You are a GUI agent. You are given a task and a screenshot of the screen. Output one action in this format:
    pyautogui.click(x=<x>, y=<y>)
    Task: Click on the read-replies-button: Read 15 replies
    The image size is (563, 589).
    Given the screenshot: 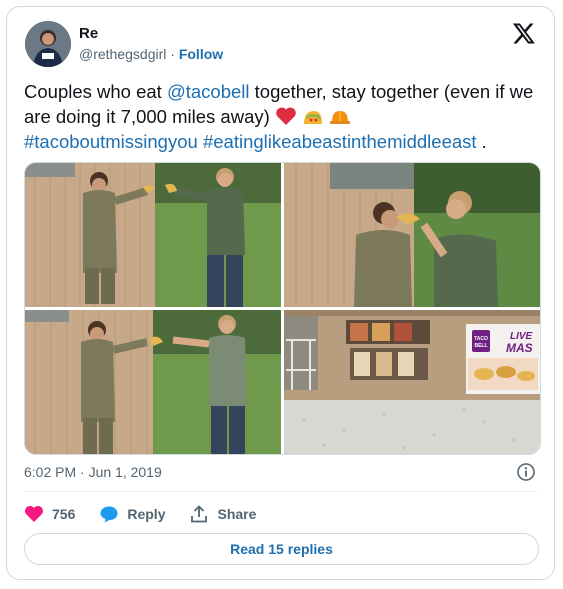 What is the action you would take?
    pyautogui.click(x=281, y=549)
    